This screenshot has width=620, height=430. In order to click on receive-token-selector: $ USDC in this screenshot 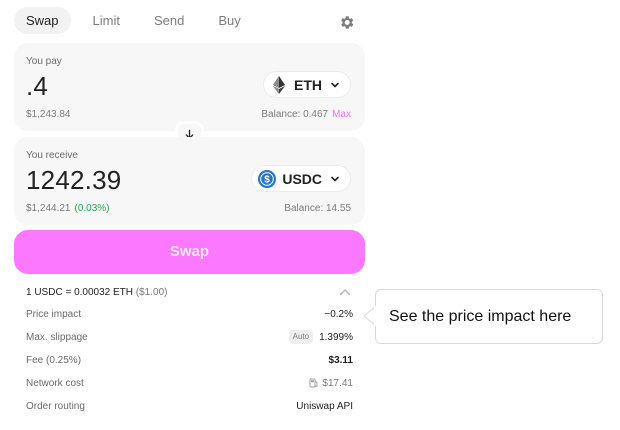, I will do `click(301, 178)`.